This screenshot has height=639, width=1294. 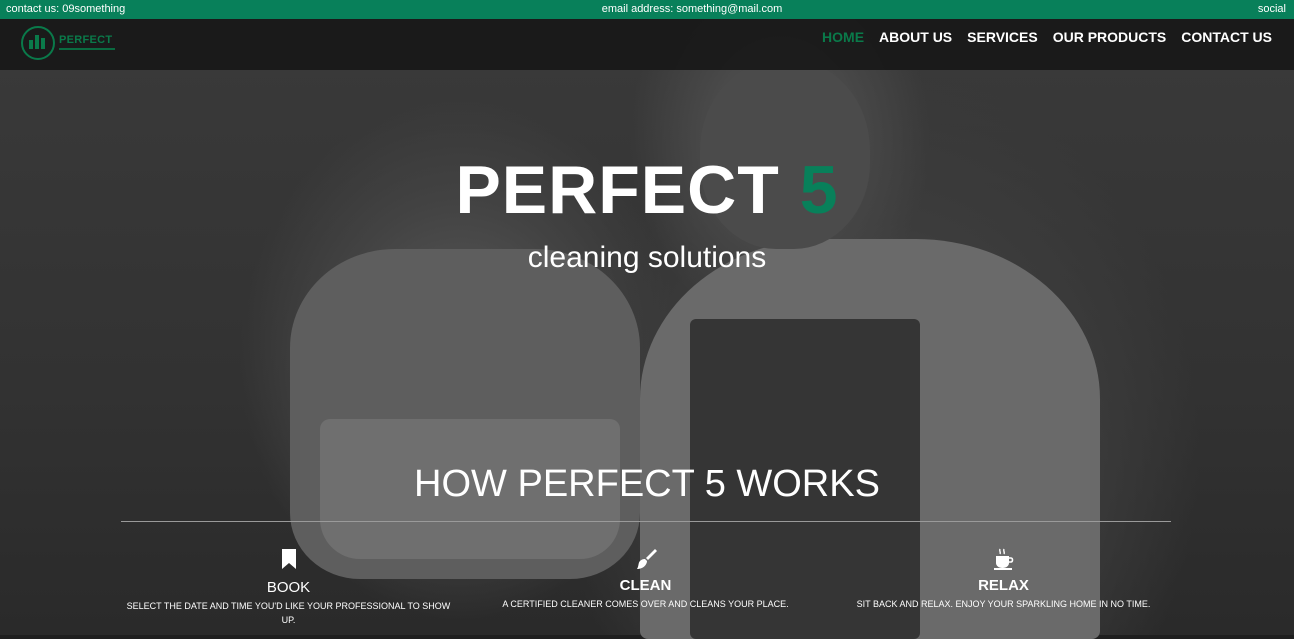 I want to click on hero-subtitle: cleaning solutions, so click(x=647, y=257).